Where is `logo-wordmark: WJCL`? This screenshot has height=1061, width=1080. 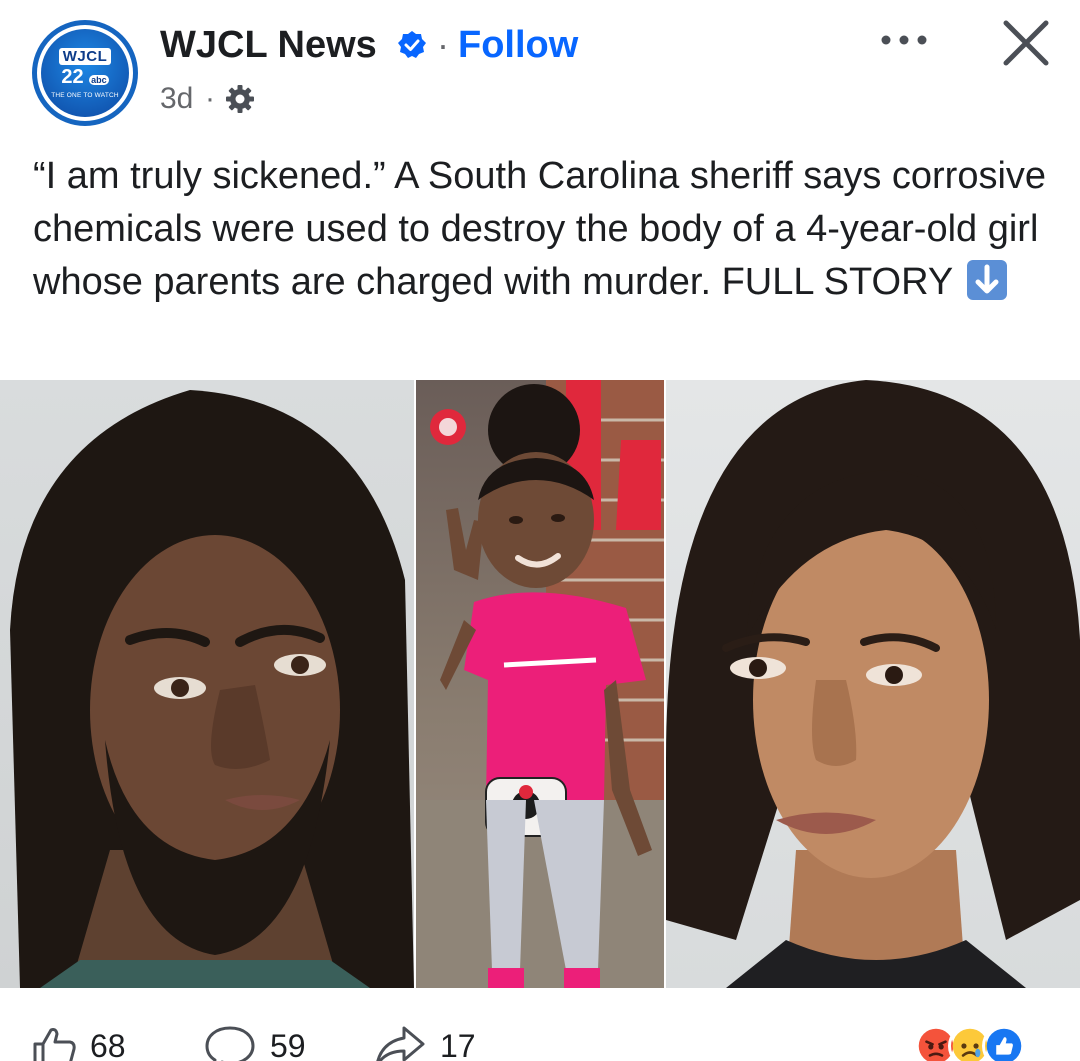
logo-wordmark: WJCL is located at coordinates (85, 56).